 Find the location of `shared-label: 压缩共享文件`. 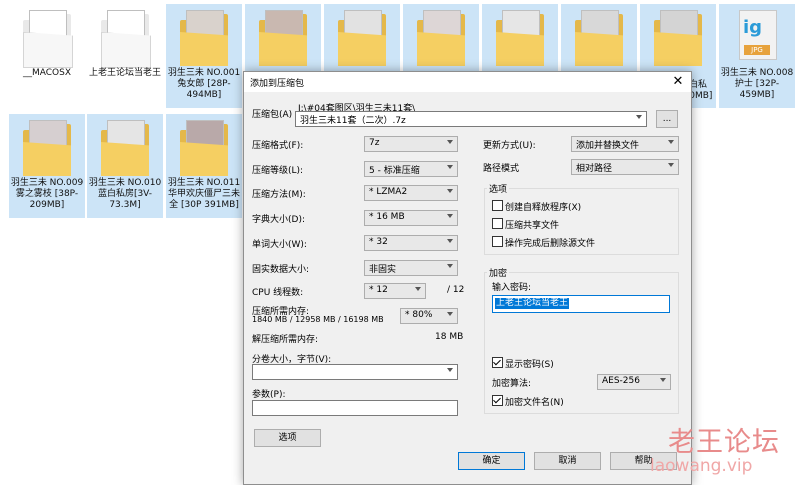

shared-label: 压缩共享文件 is located at coordinates (532, 226).